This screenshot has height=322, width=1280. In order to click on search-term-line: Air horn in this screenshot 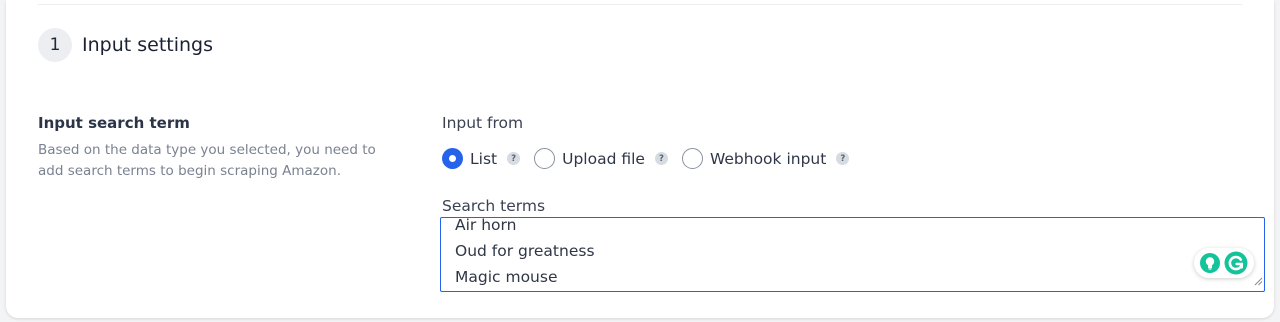, I will do `click(486, 225)`.